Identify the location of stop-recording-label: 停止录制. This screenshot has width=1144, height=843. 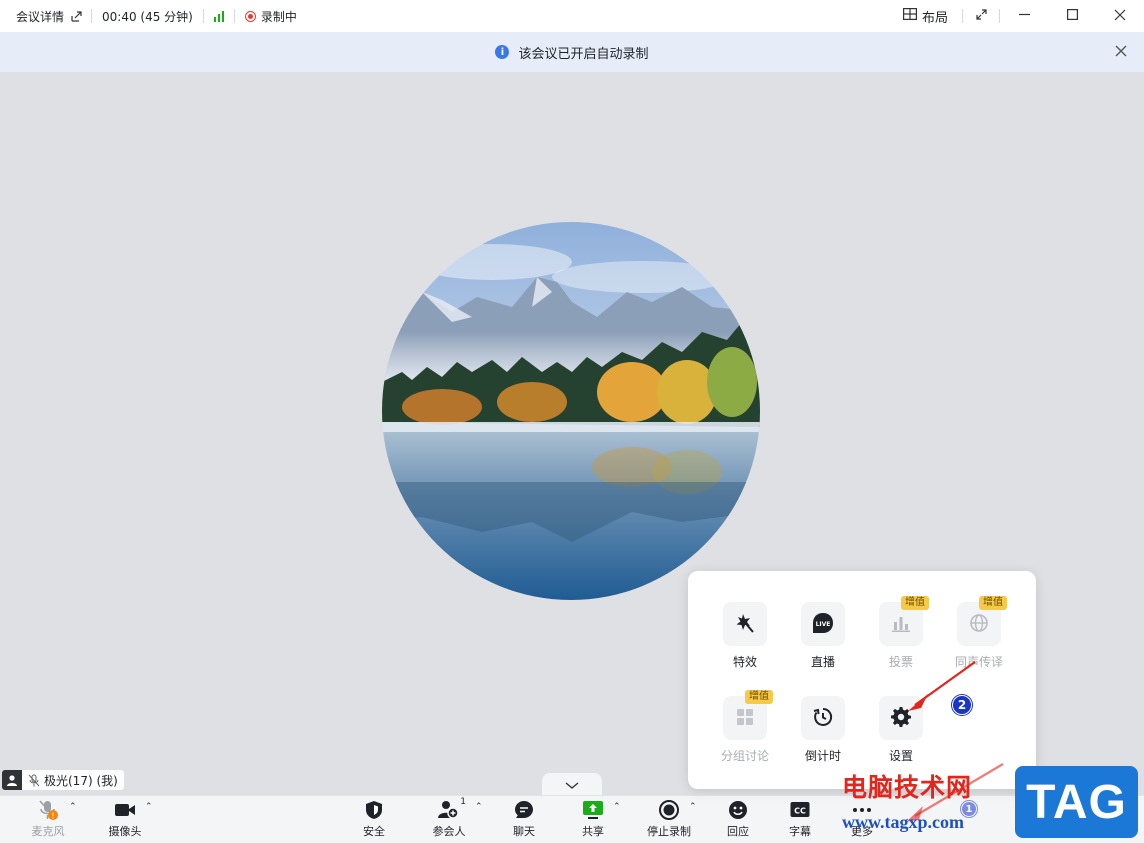
(669, 831).